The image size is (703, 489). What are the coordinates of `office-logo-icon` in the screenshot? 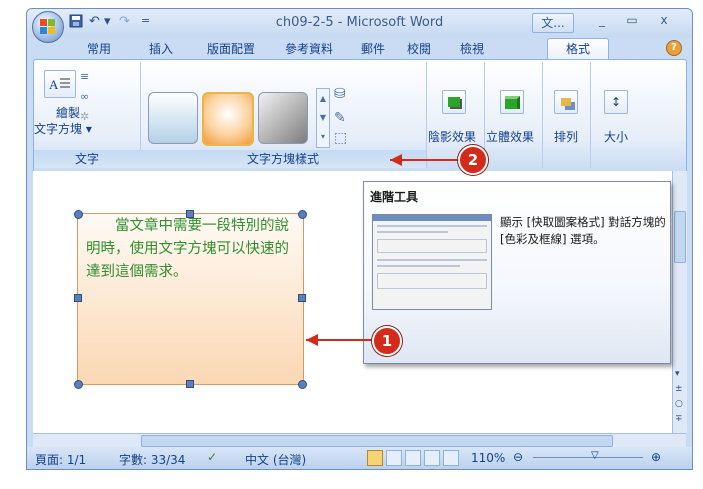 It's located at (48, 27).